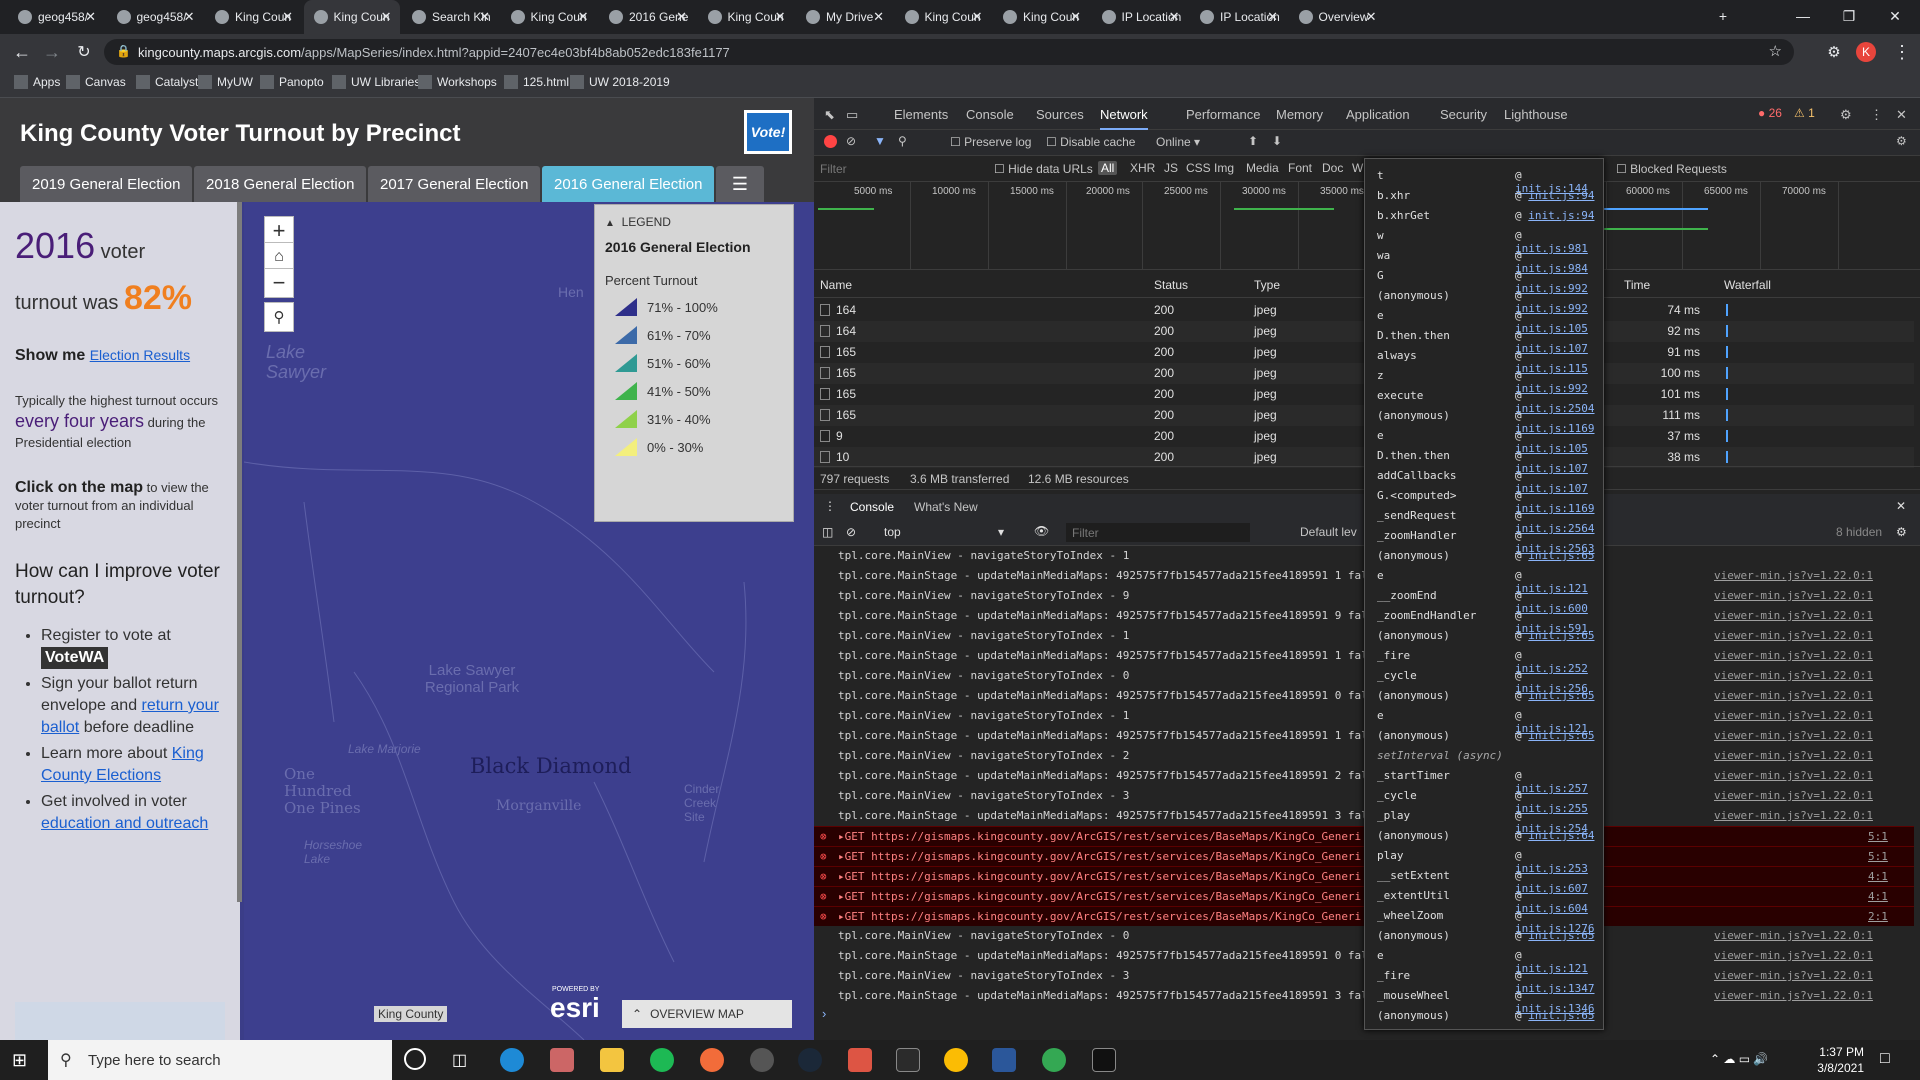 The width and height of the screenshot is (1920, 1080). What do you see at coordinates (167, 82) in the screenshot?
I see `bookmark-item: Catalyst` at bounding box center [167, 82].